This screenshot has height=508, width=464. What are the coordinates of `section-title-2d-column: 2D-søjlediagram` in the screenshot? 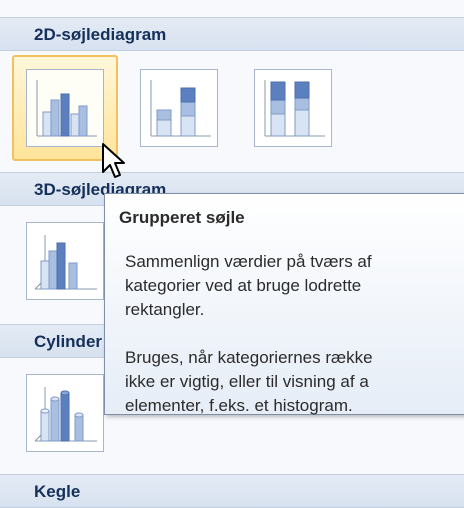 It's located at (100, 34).